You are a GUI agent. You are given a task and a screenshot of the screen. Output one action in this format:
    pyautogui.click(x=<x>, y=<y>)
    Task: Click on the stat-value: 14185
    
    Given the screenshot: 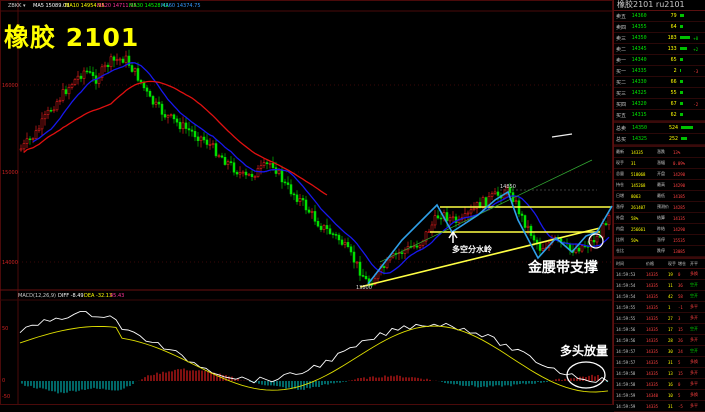 What is the action you would take?
    pyautogui.click(x=679, y=196)
    